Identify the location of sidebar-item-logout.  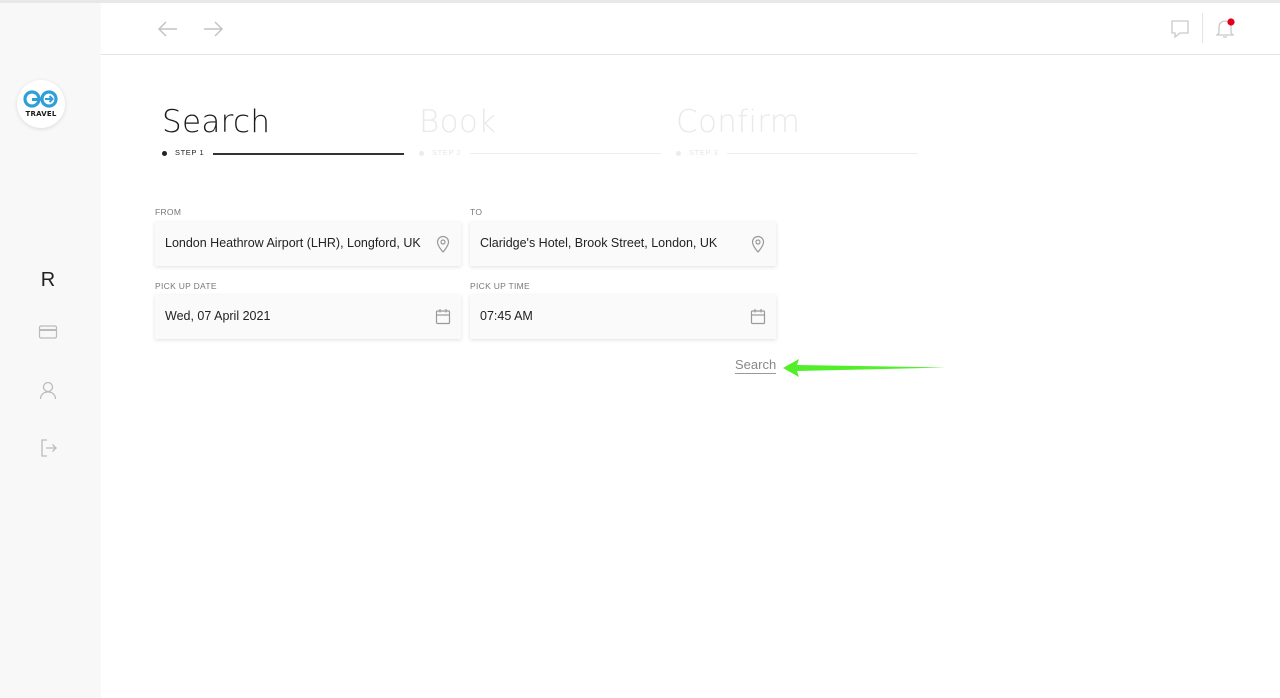
(48, 448).